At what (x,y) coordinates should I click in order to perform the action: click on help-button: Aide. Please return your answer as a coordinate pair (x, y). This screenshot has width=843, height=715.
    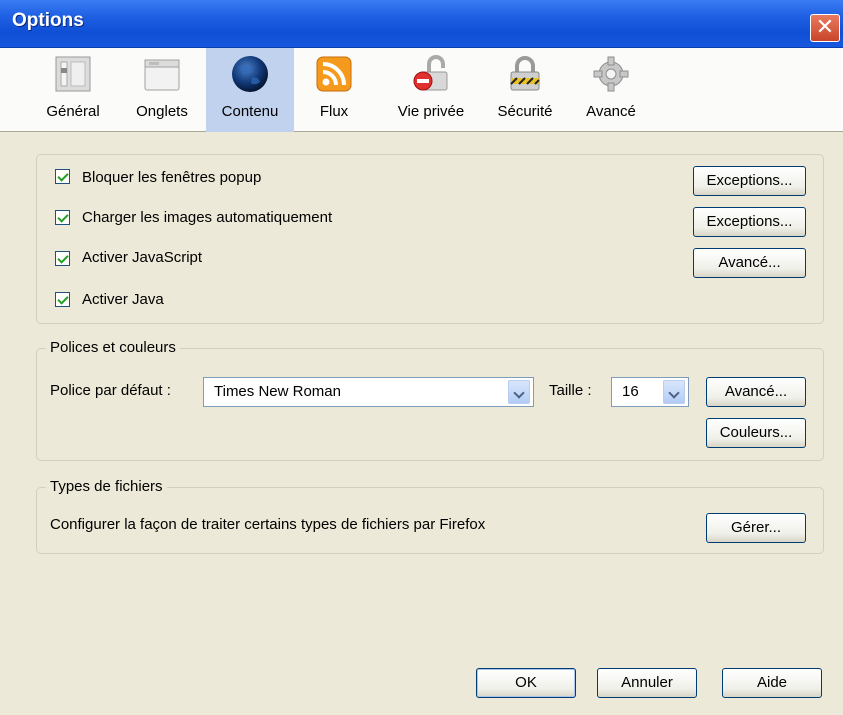
    Looking at the image, I should click on (772, 683).